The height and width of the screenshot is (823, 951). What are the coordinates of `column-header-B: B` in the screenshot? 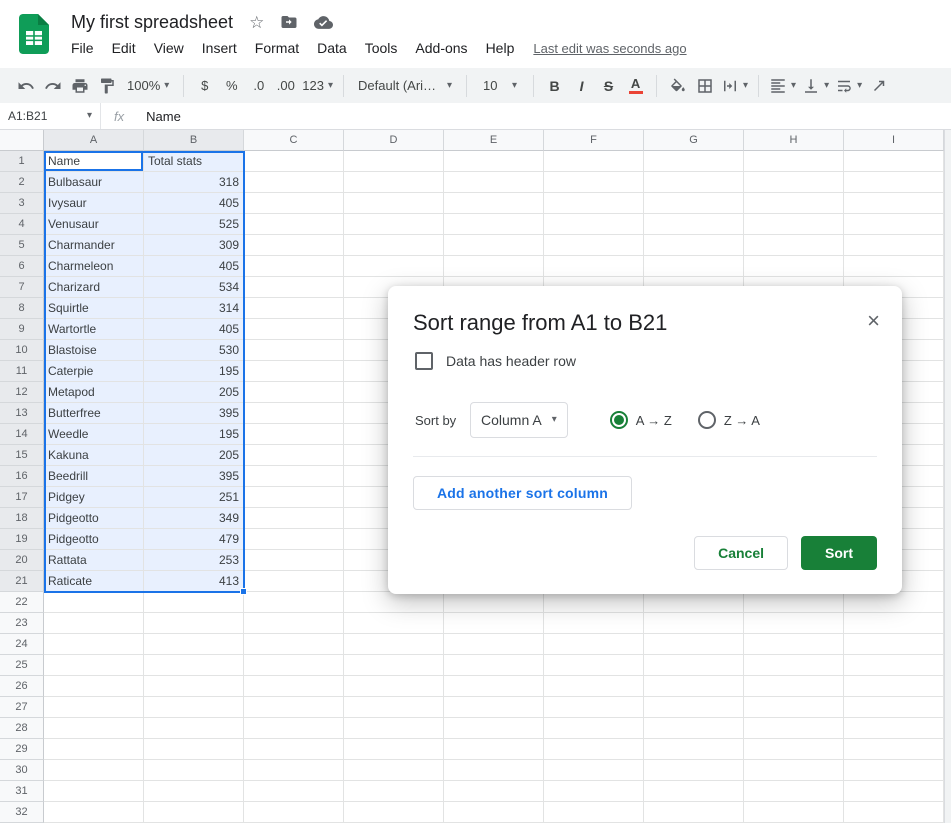 It's located at (194, 140).